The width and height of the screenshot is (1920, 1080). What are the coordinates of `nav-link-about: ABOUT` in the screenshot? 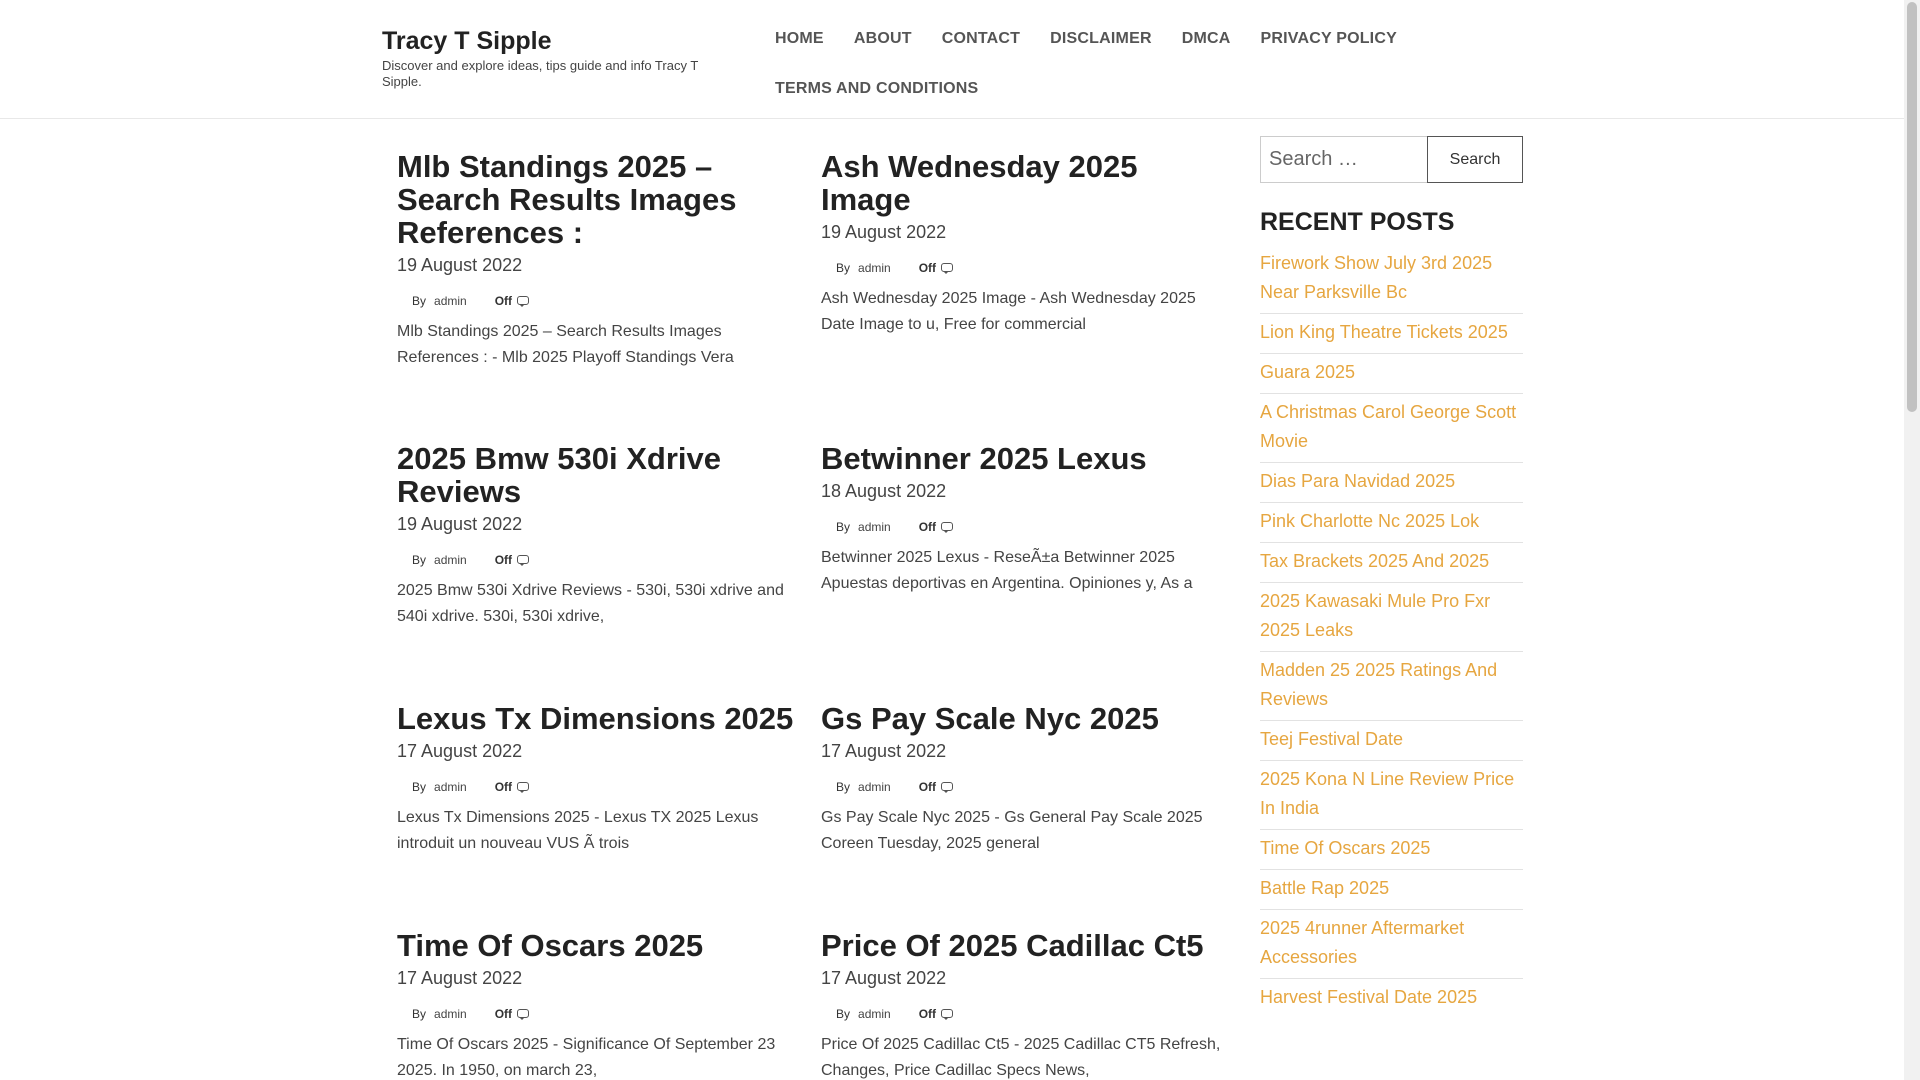 It's located at (883, 39).